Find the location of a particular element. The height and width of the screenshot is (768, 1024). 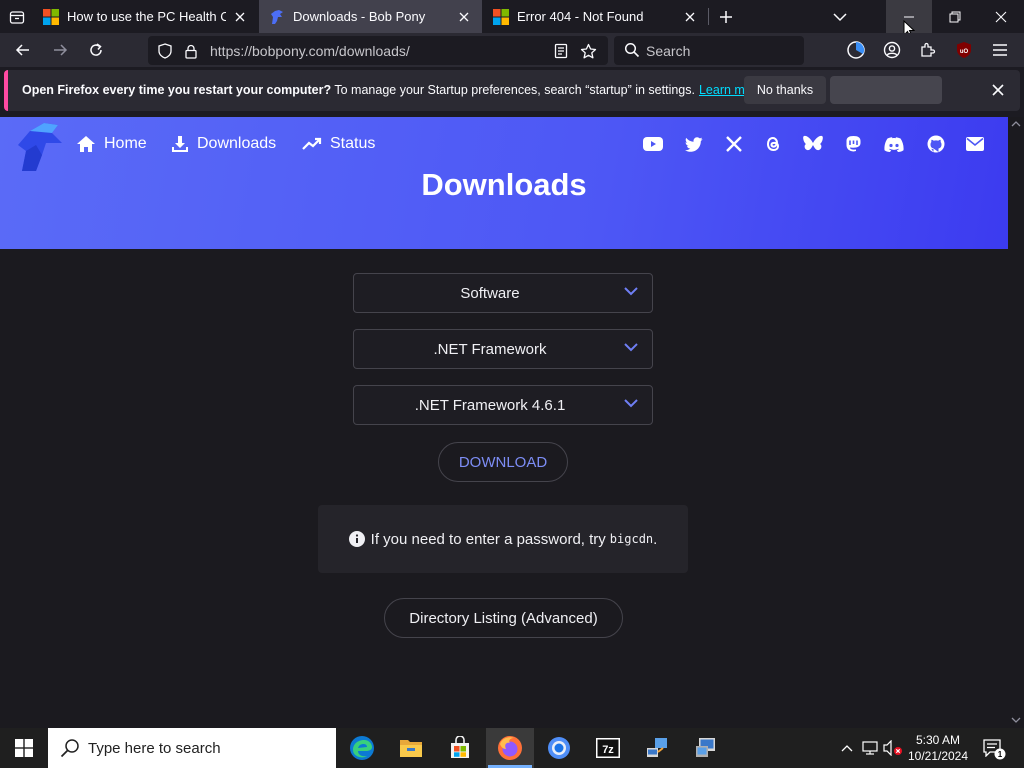

extensions-button is located at coordinates (928, 50).